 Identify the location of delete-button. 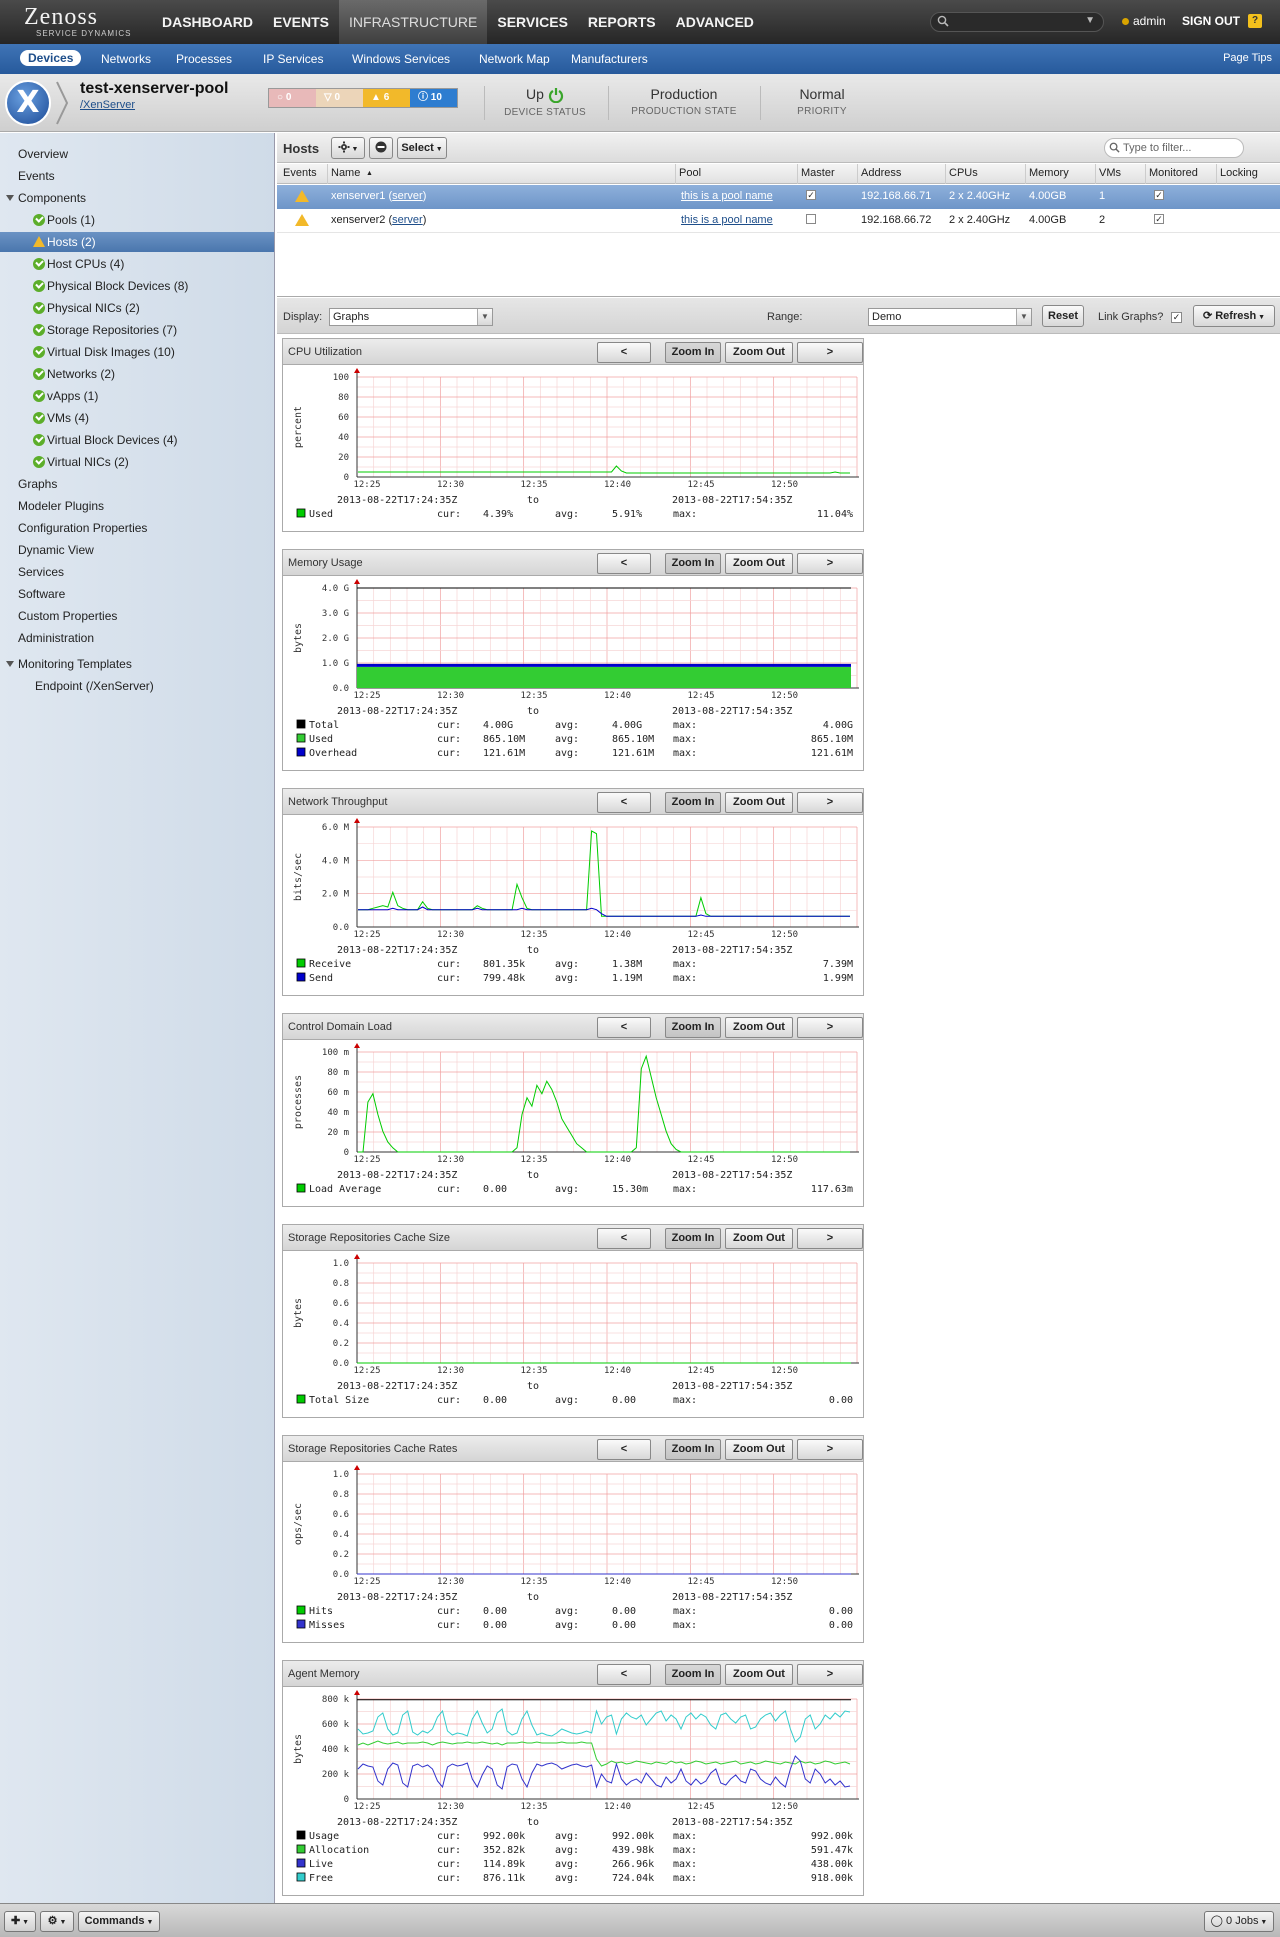
(381, 148).